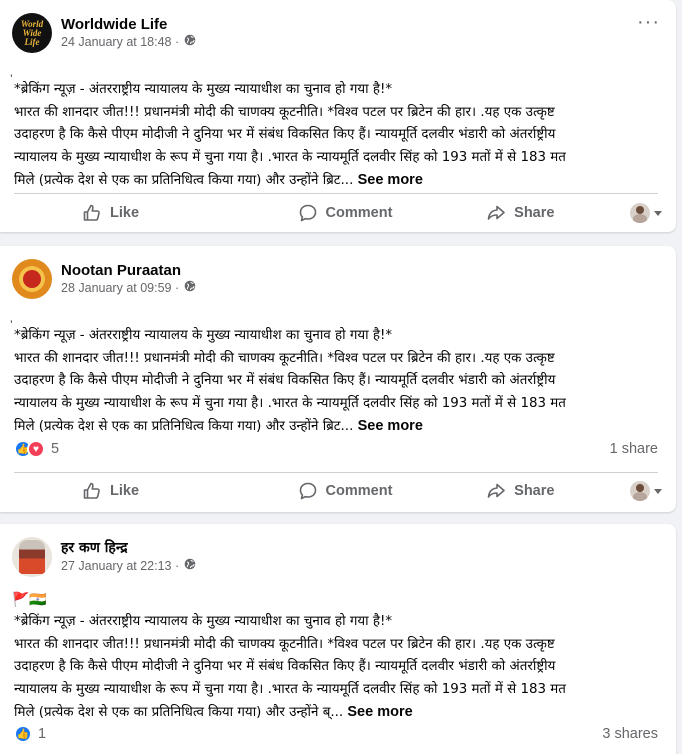 This screenshot has height=754, width=682. Describe the element at coordinates (55, 449) in the screenshot. I see `reaction-count: 5` at that location.